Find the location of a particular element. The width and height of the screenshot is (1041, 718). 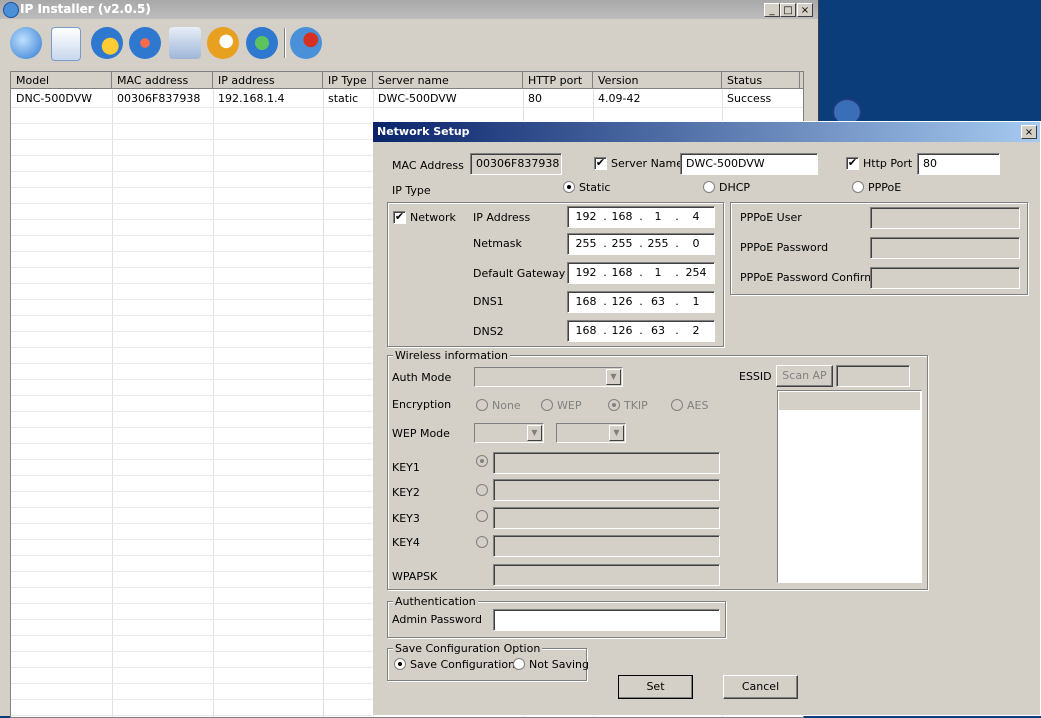

tools-icon is located at coordinates (145, 43).